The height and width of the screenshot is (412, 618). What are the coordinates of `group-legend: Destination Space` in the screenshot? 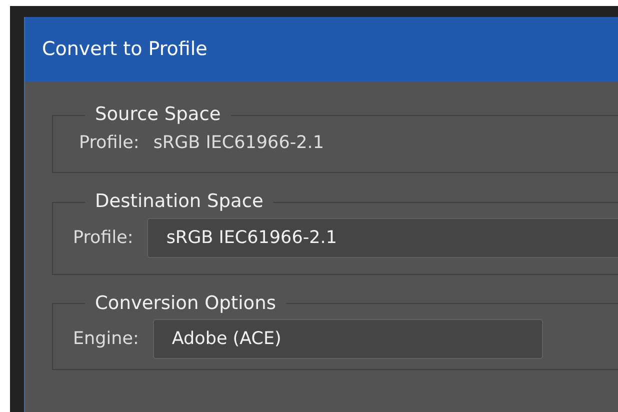 It's located at (179, 202).